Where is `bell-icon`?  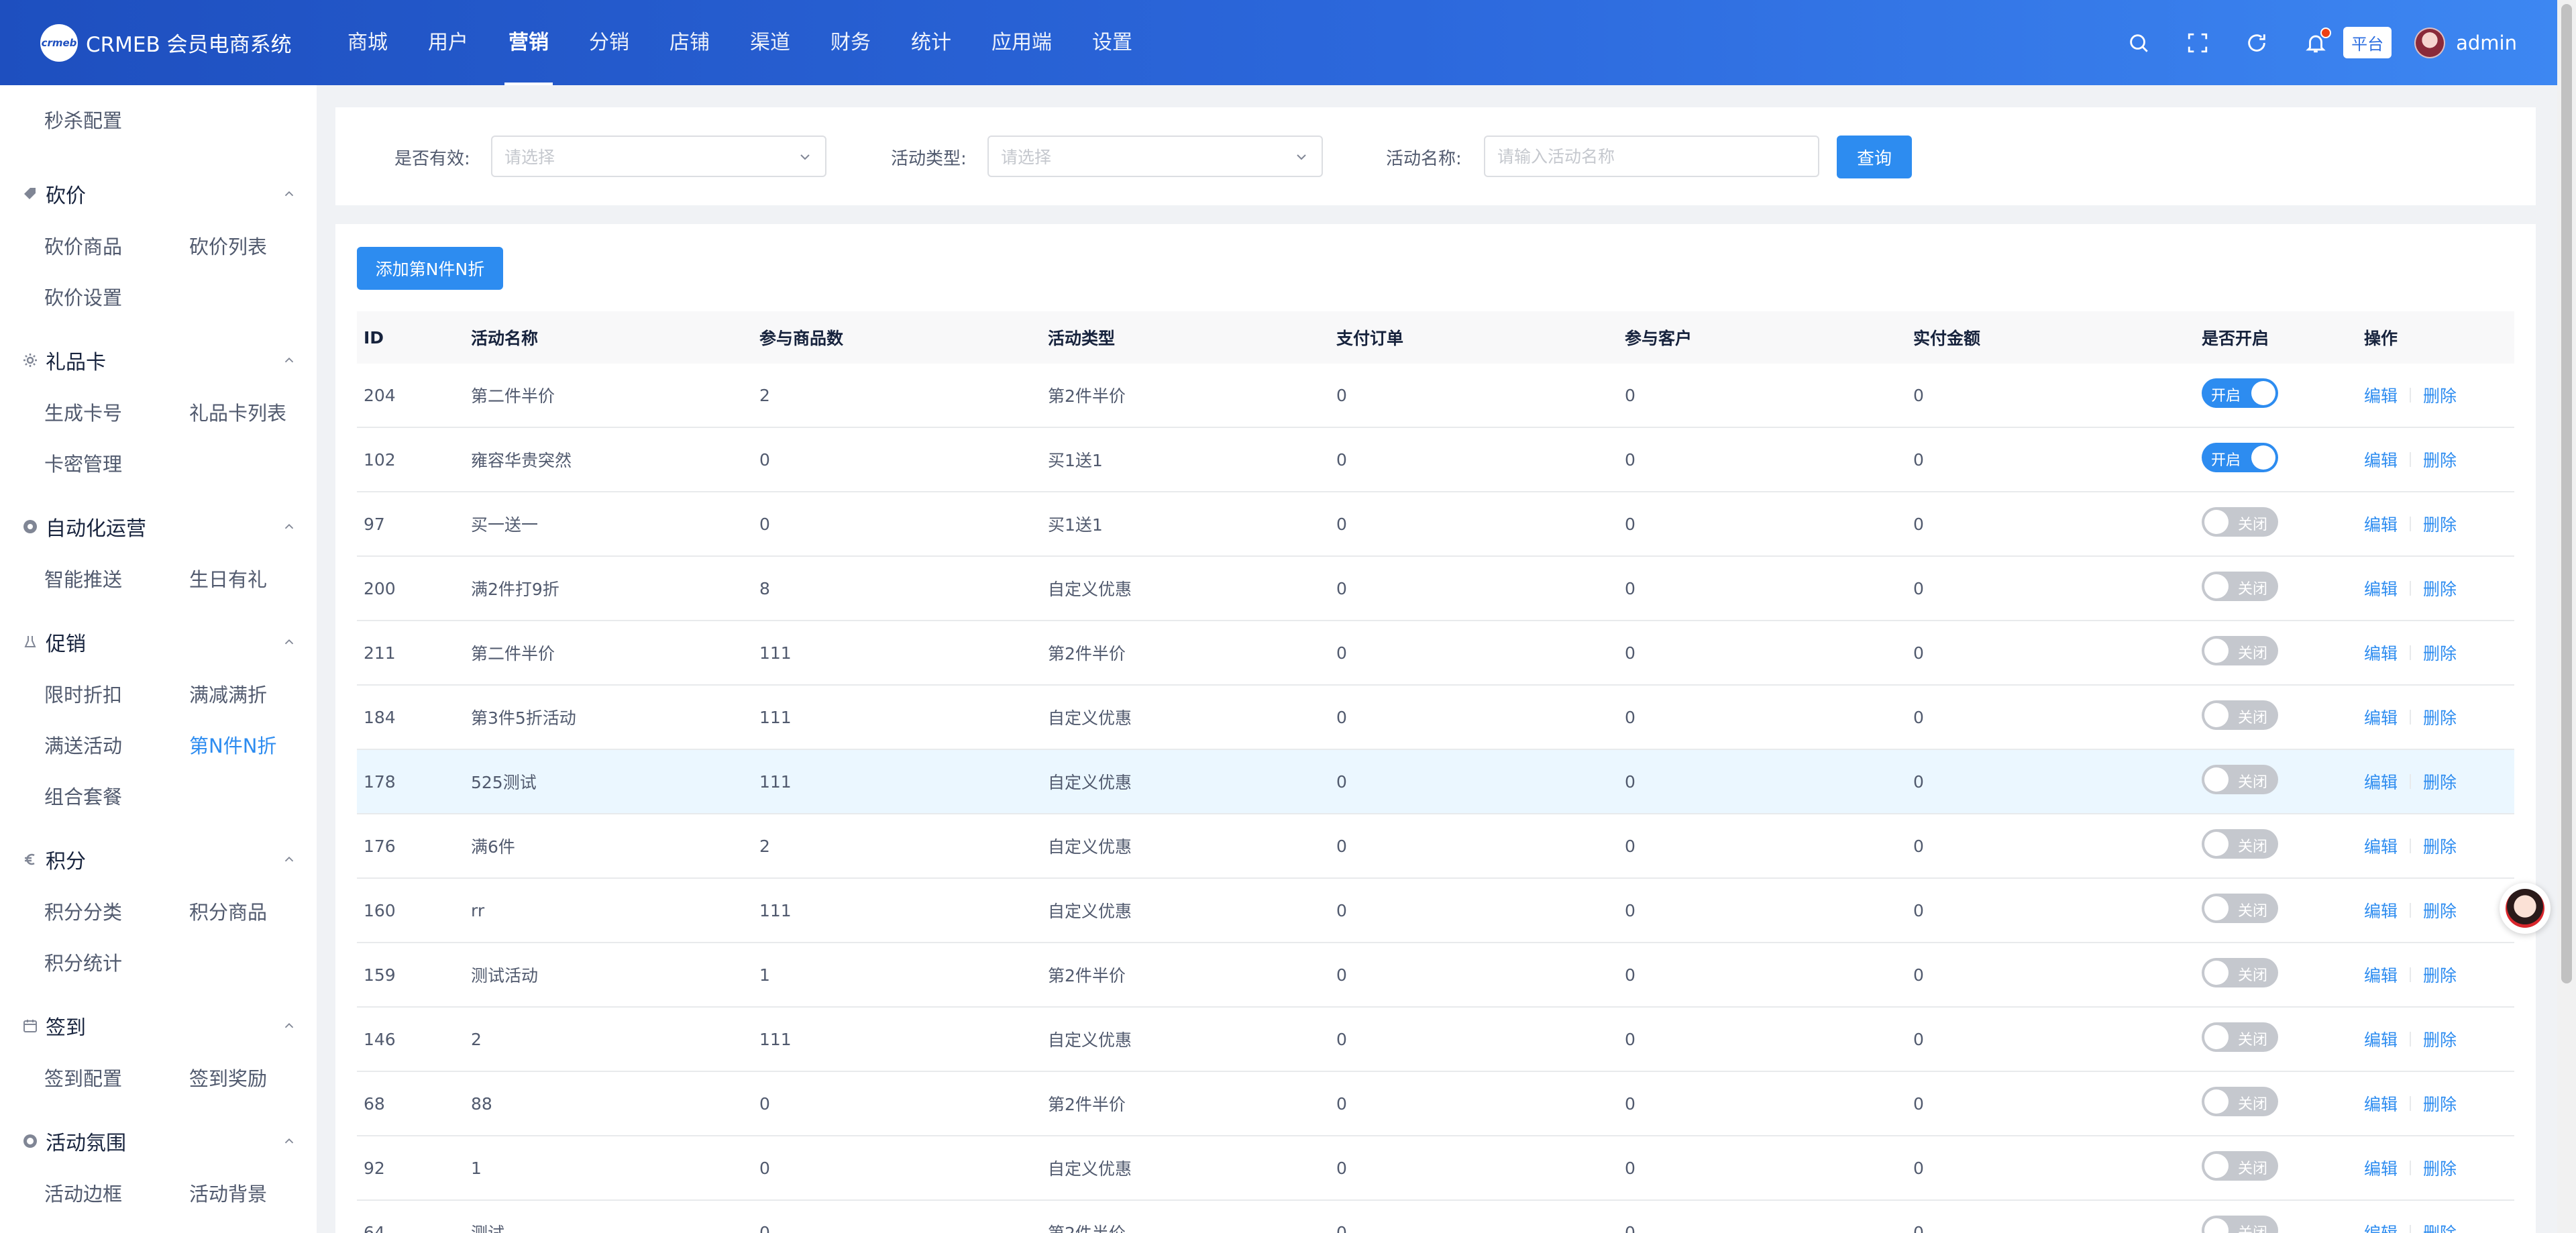
bell-icon is located at coordinates (2318, 41).